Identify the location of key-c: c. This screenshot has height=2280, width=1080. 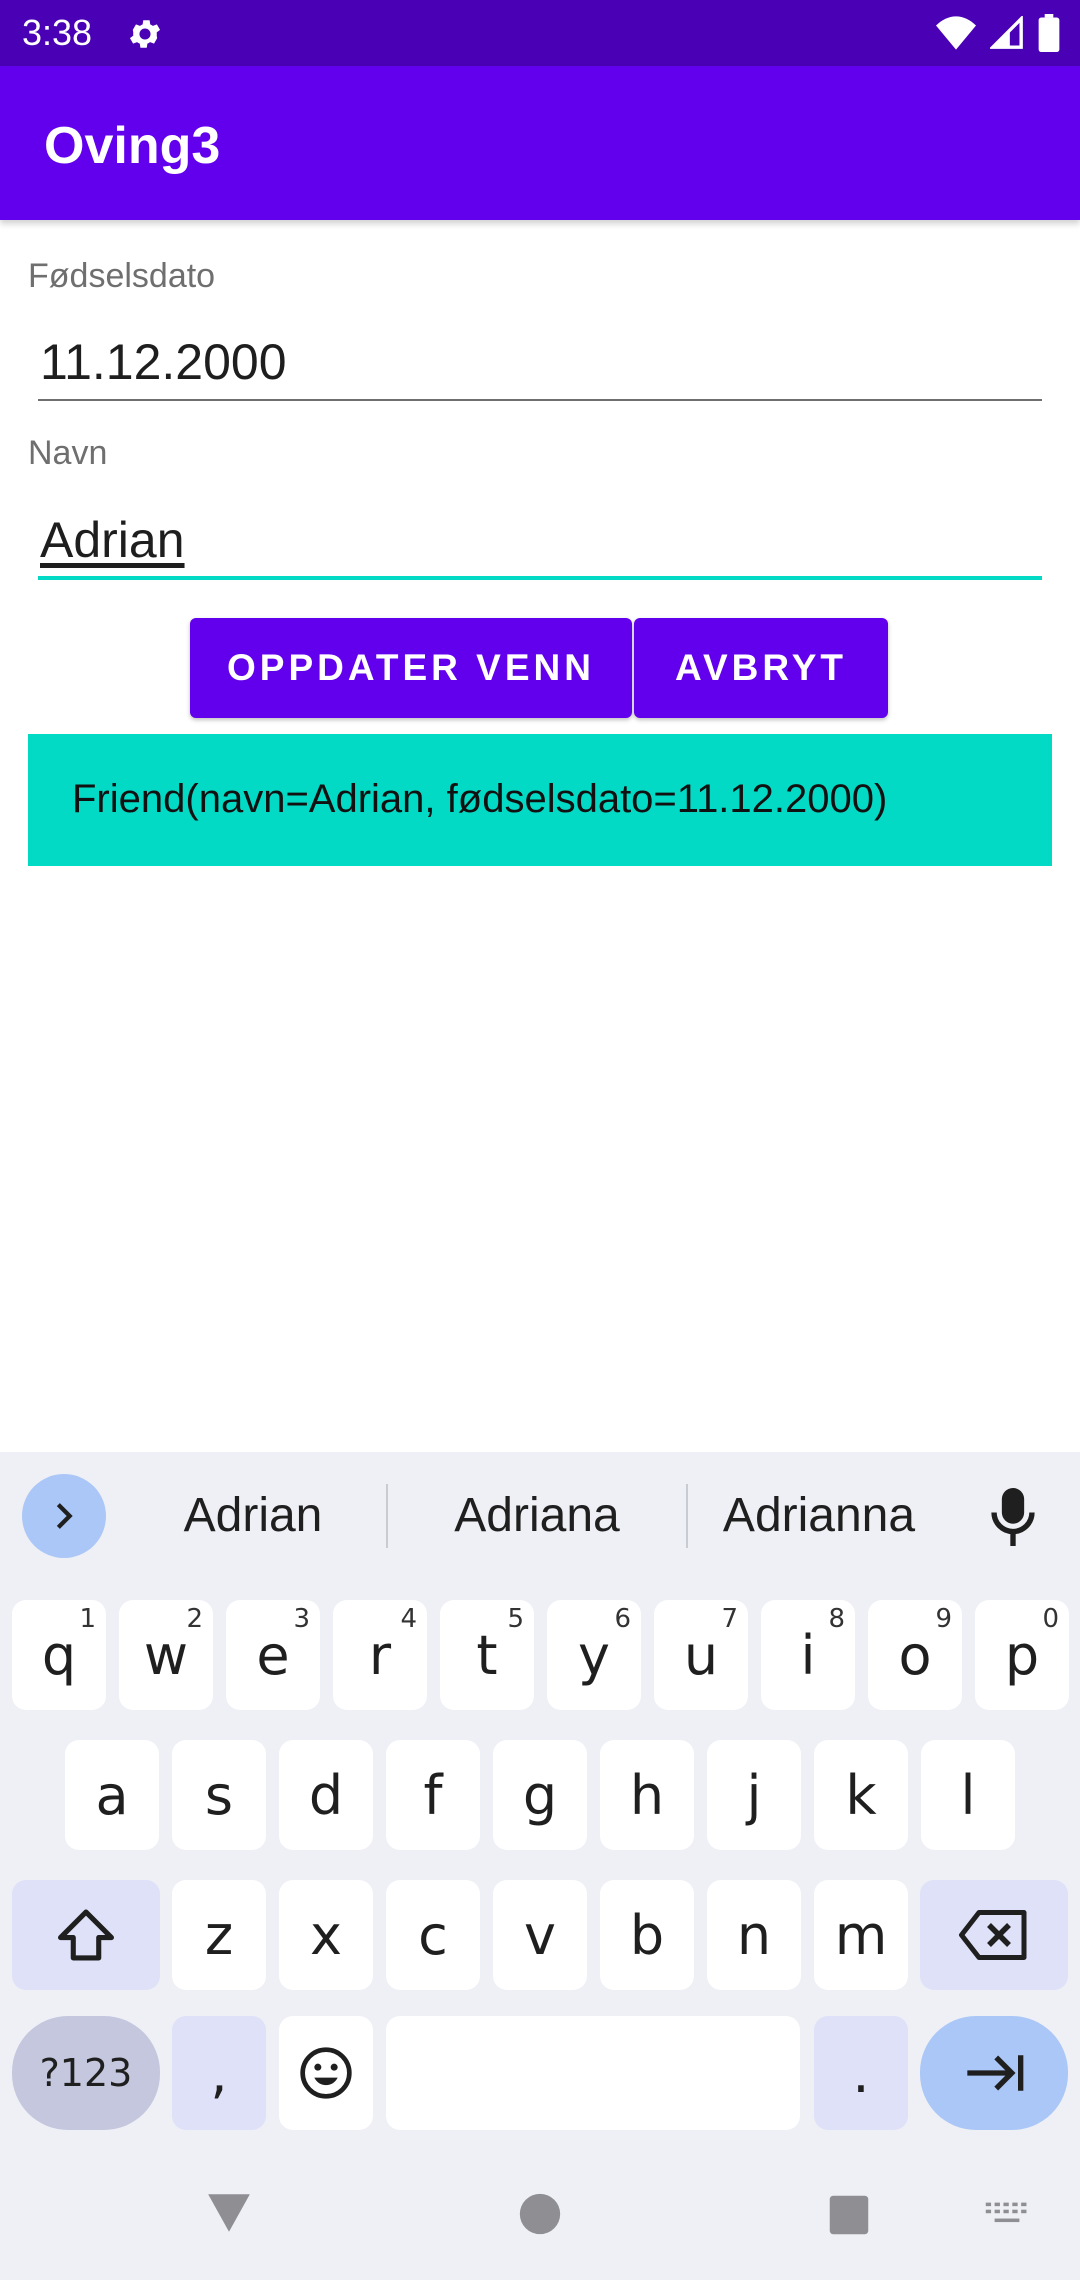
(433, 1935).